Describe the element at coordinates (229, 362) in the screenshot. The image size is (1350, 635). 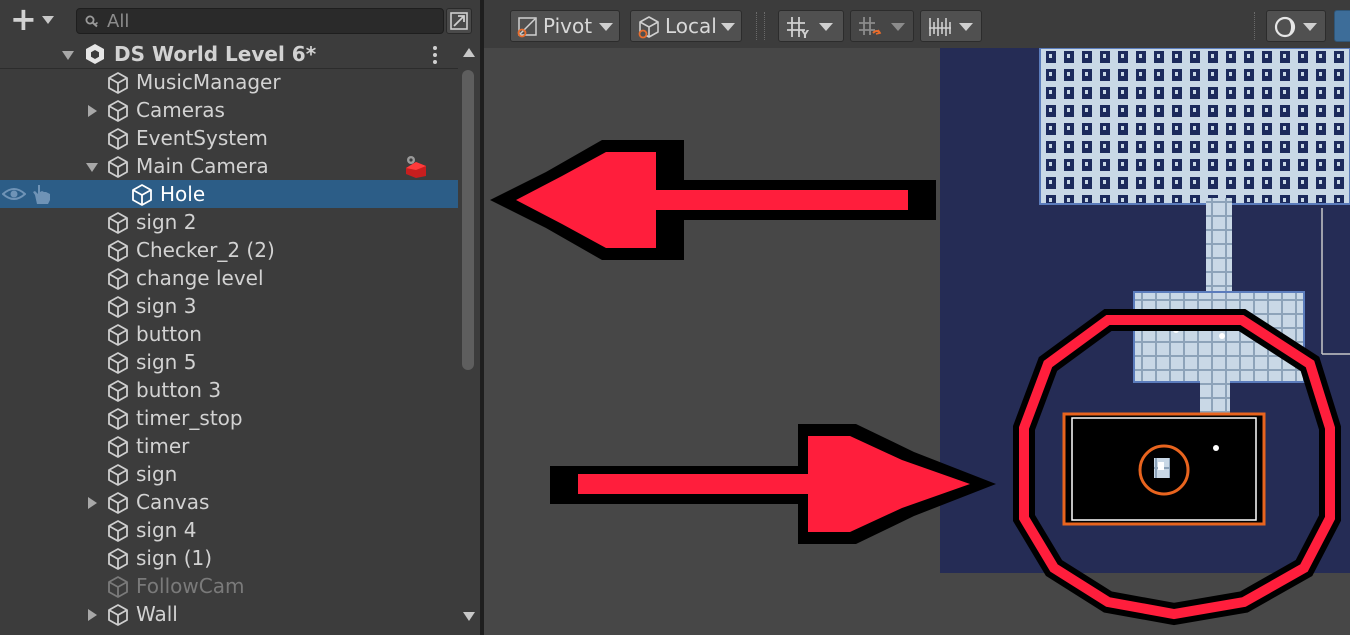
I see `hierarchy-item-sign-5: sign 5` at that location.